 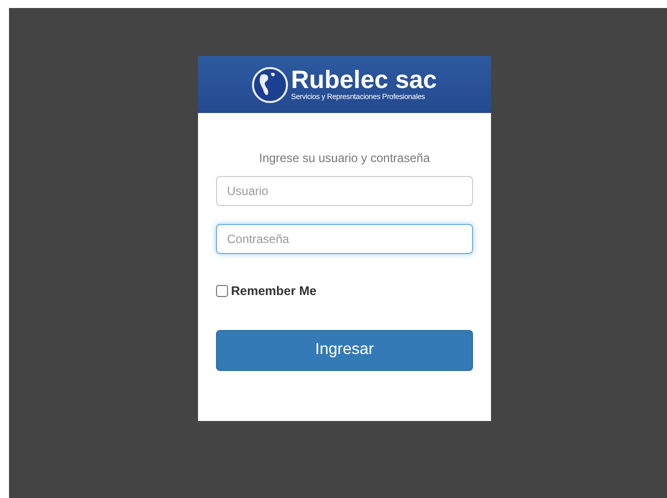 What do you see at coordinates (344, 239) in the screenshot?
I see `password-field: Contraseña` at bounding box center [344, 239].